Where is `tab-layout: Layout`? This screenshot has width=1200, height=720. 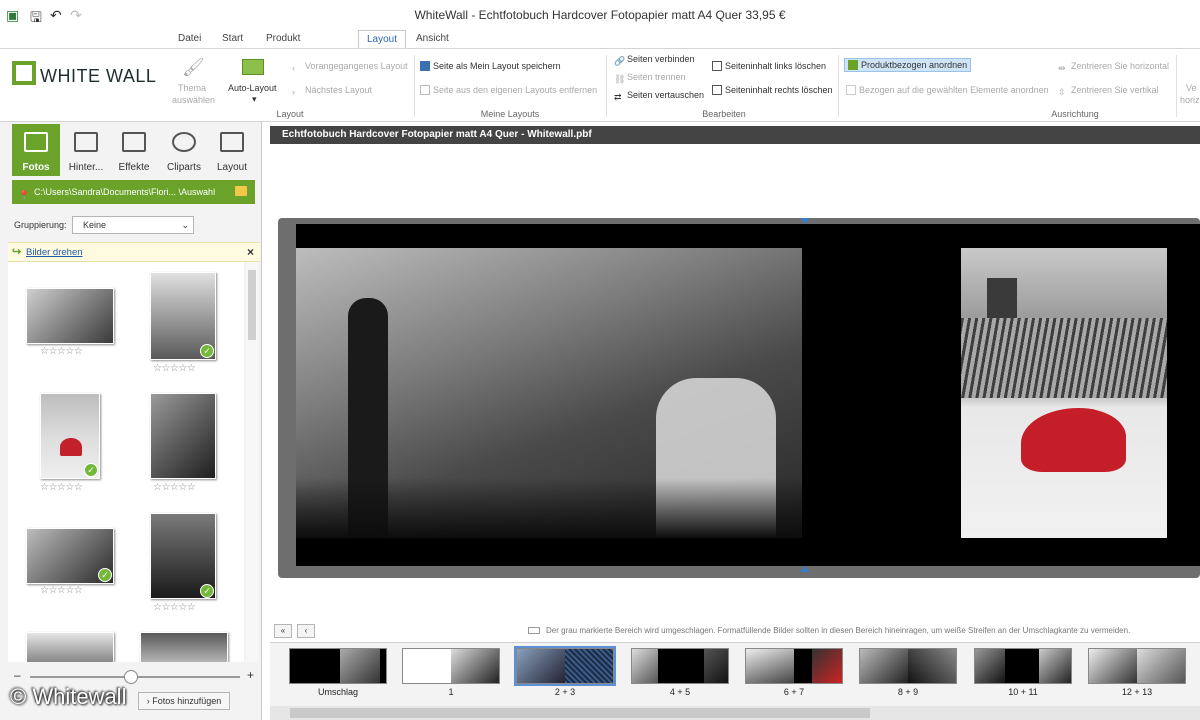
tab-layout: Layout is located at coordinates (382, 39).